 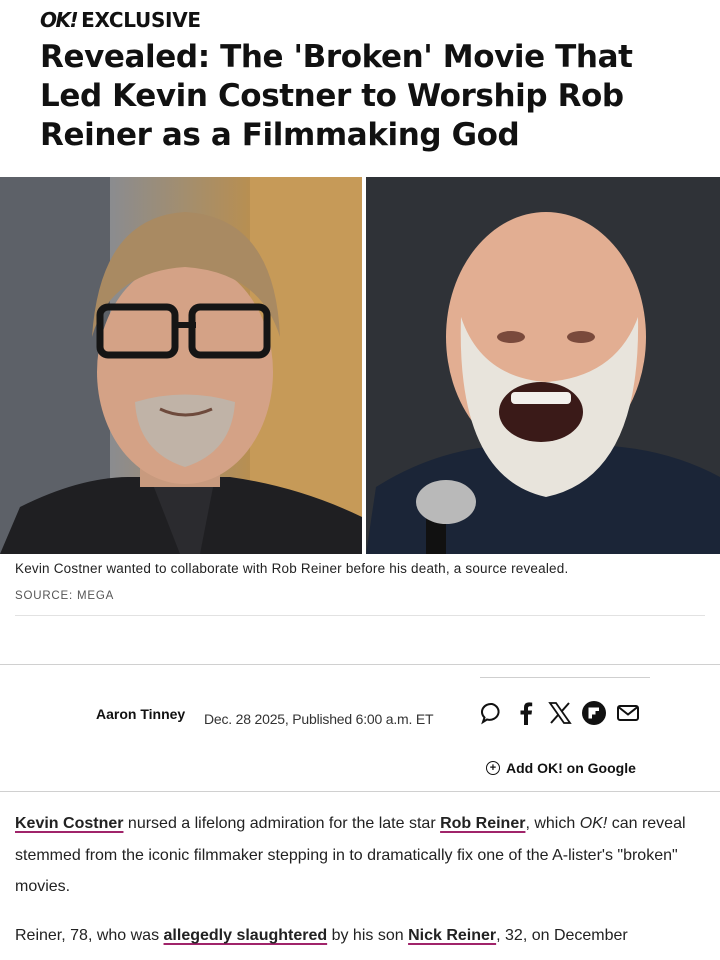 I want to click on share-bar, so click(x=560, y=713).